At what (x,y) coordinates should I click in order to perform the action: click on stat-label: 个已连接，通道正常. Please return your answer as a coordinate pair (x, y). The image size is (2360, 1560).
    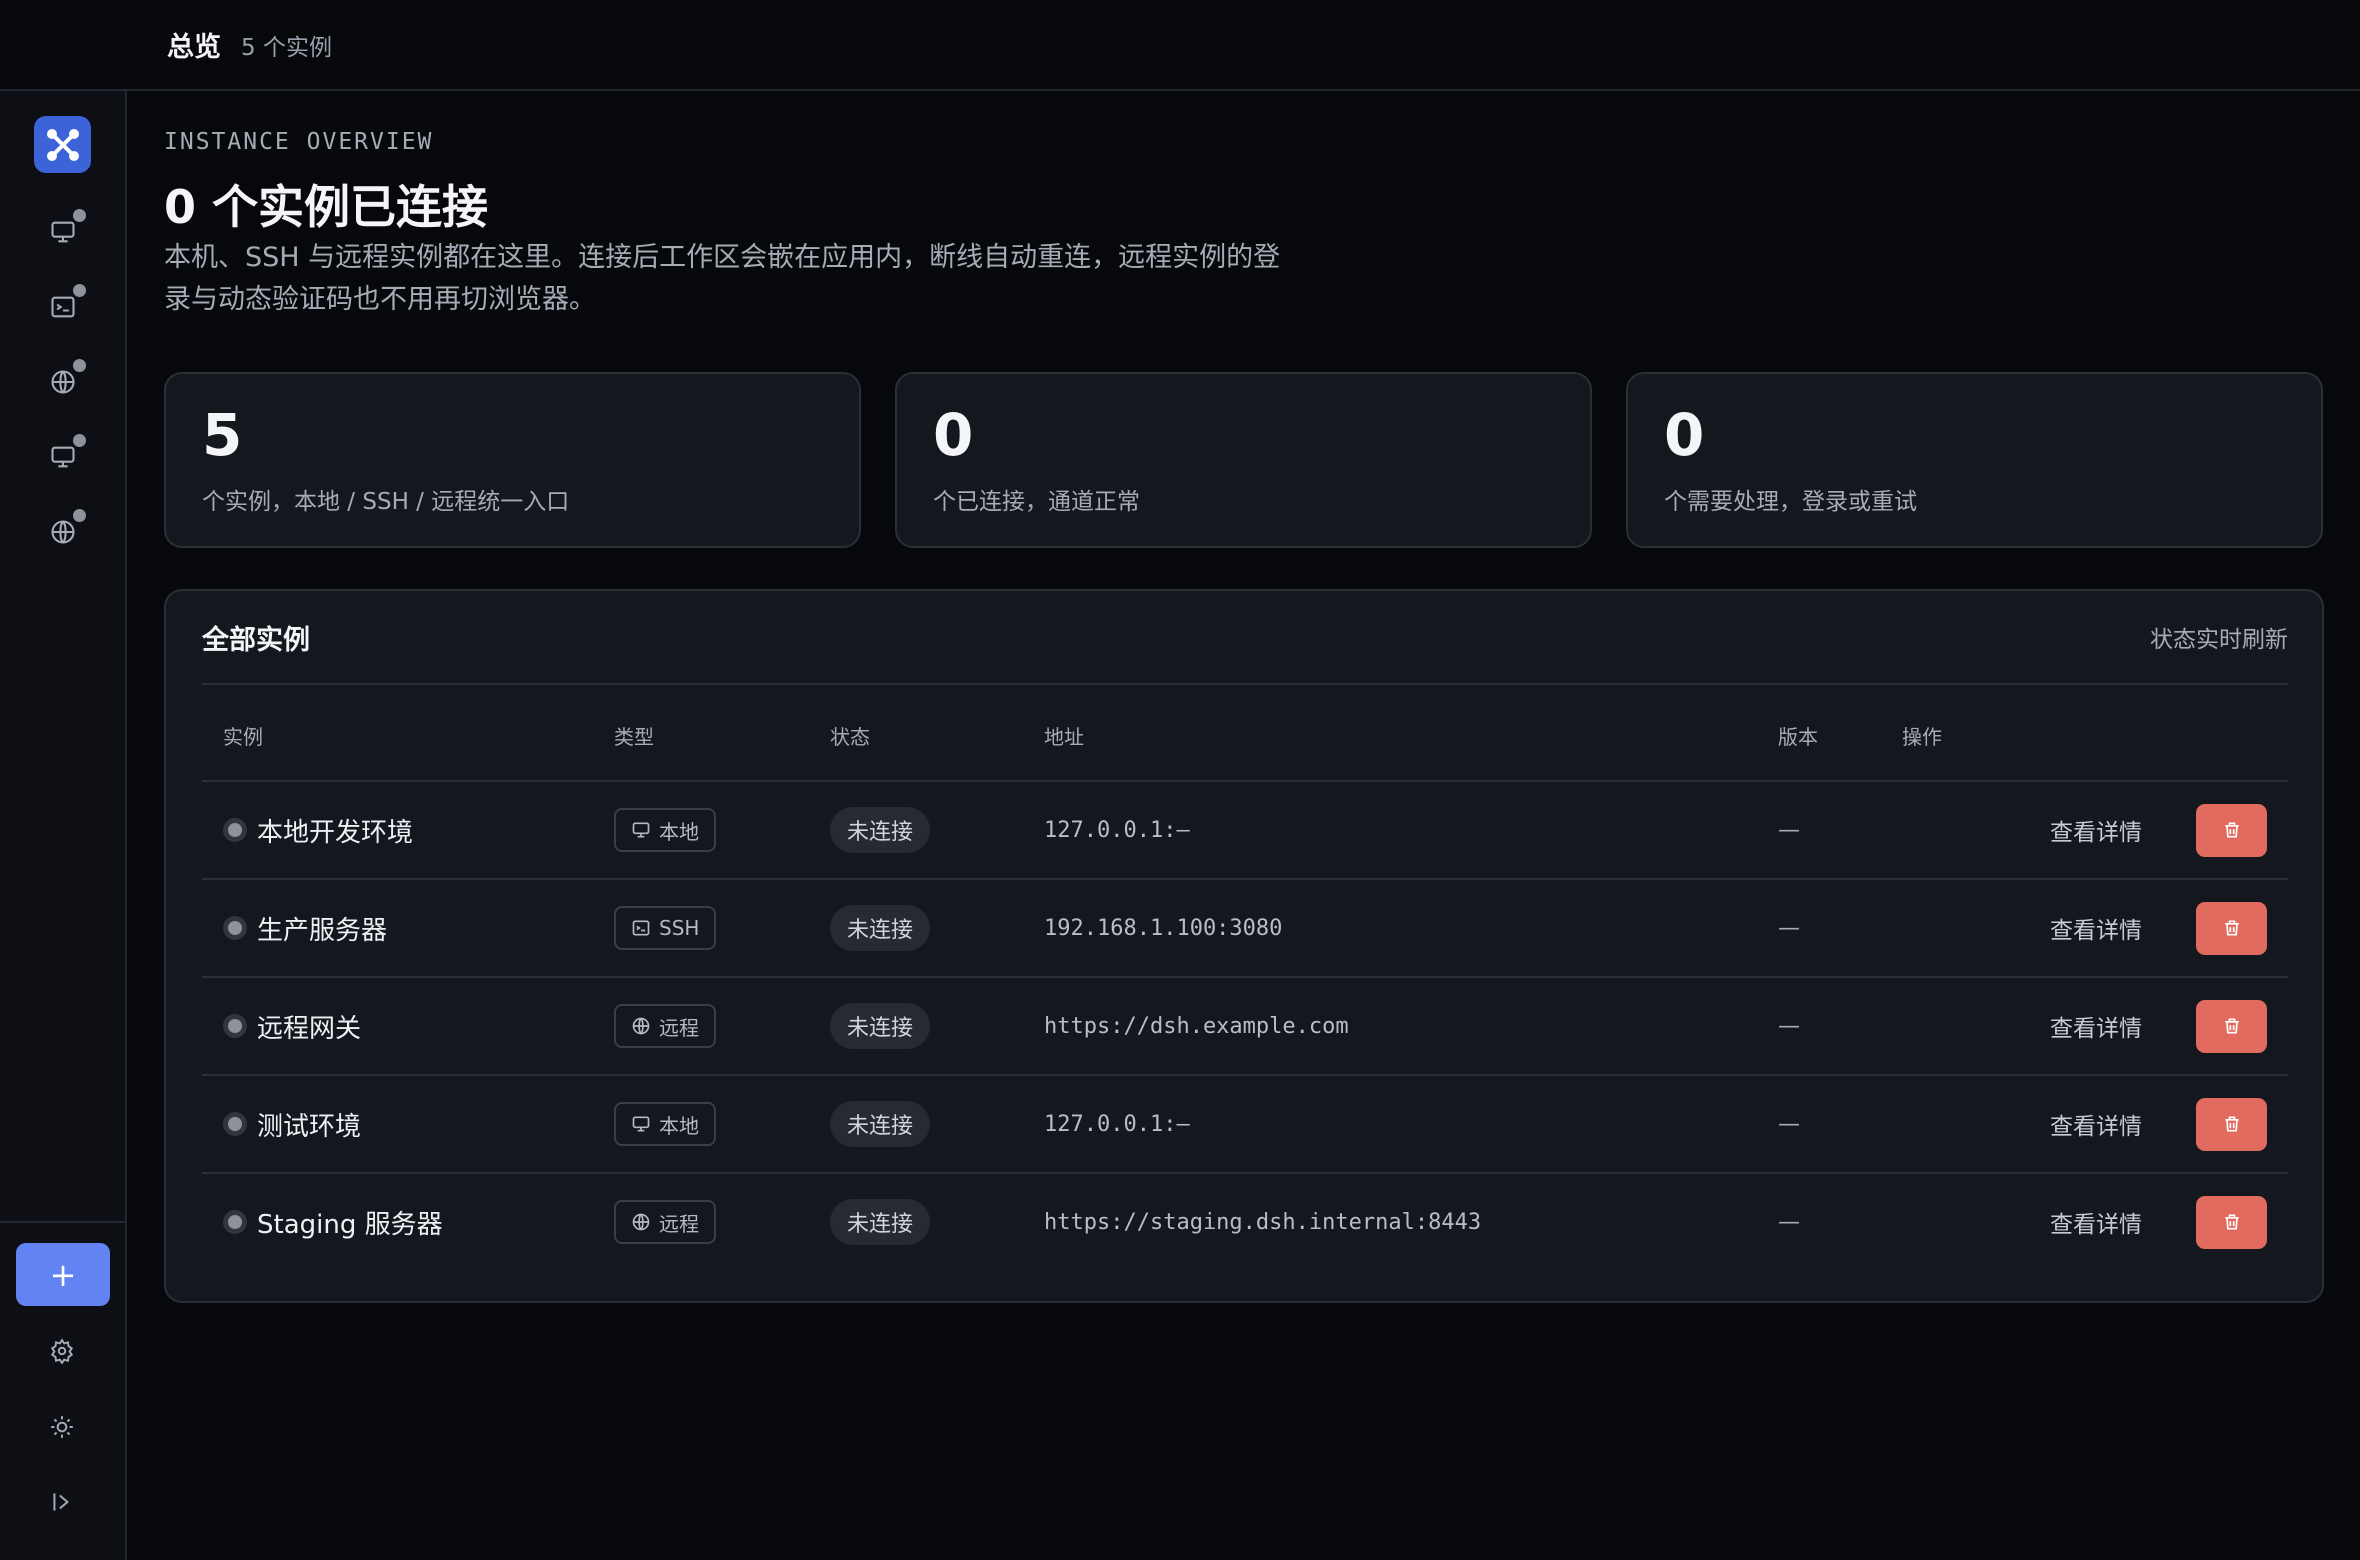
    Looking at the image, I should click on (1036, 502).